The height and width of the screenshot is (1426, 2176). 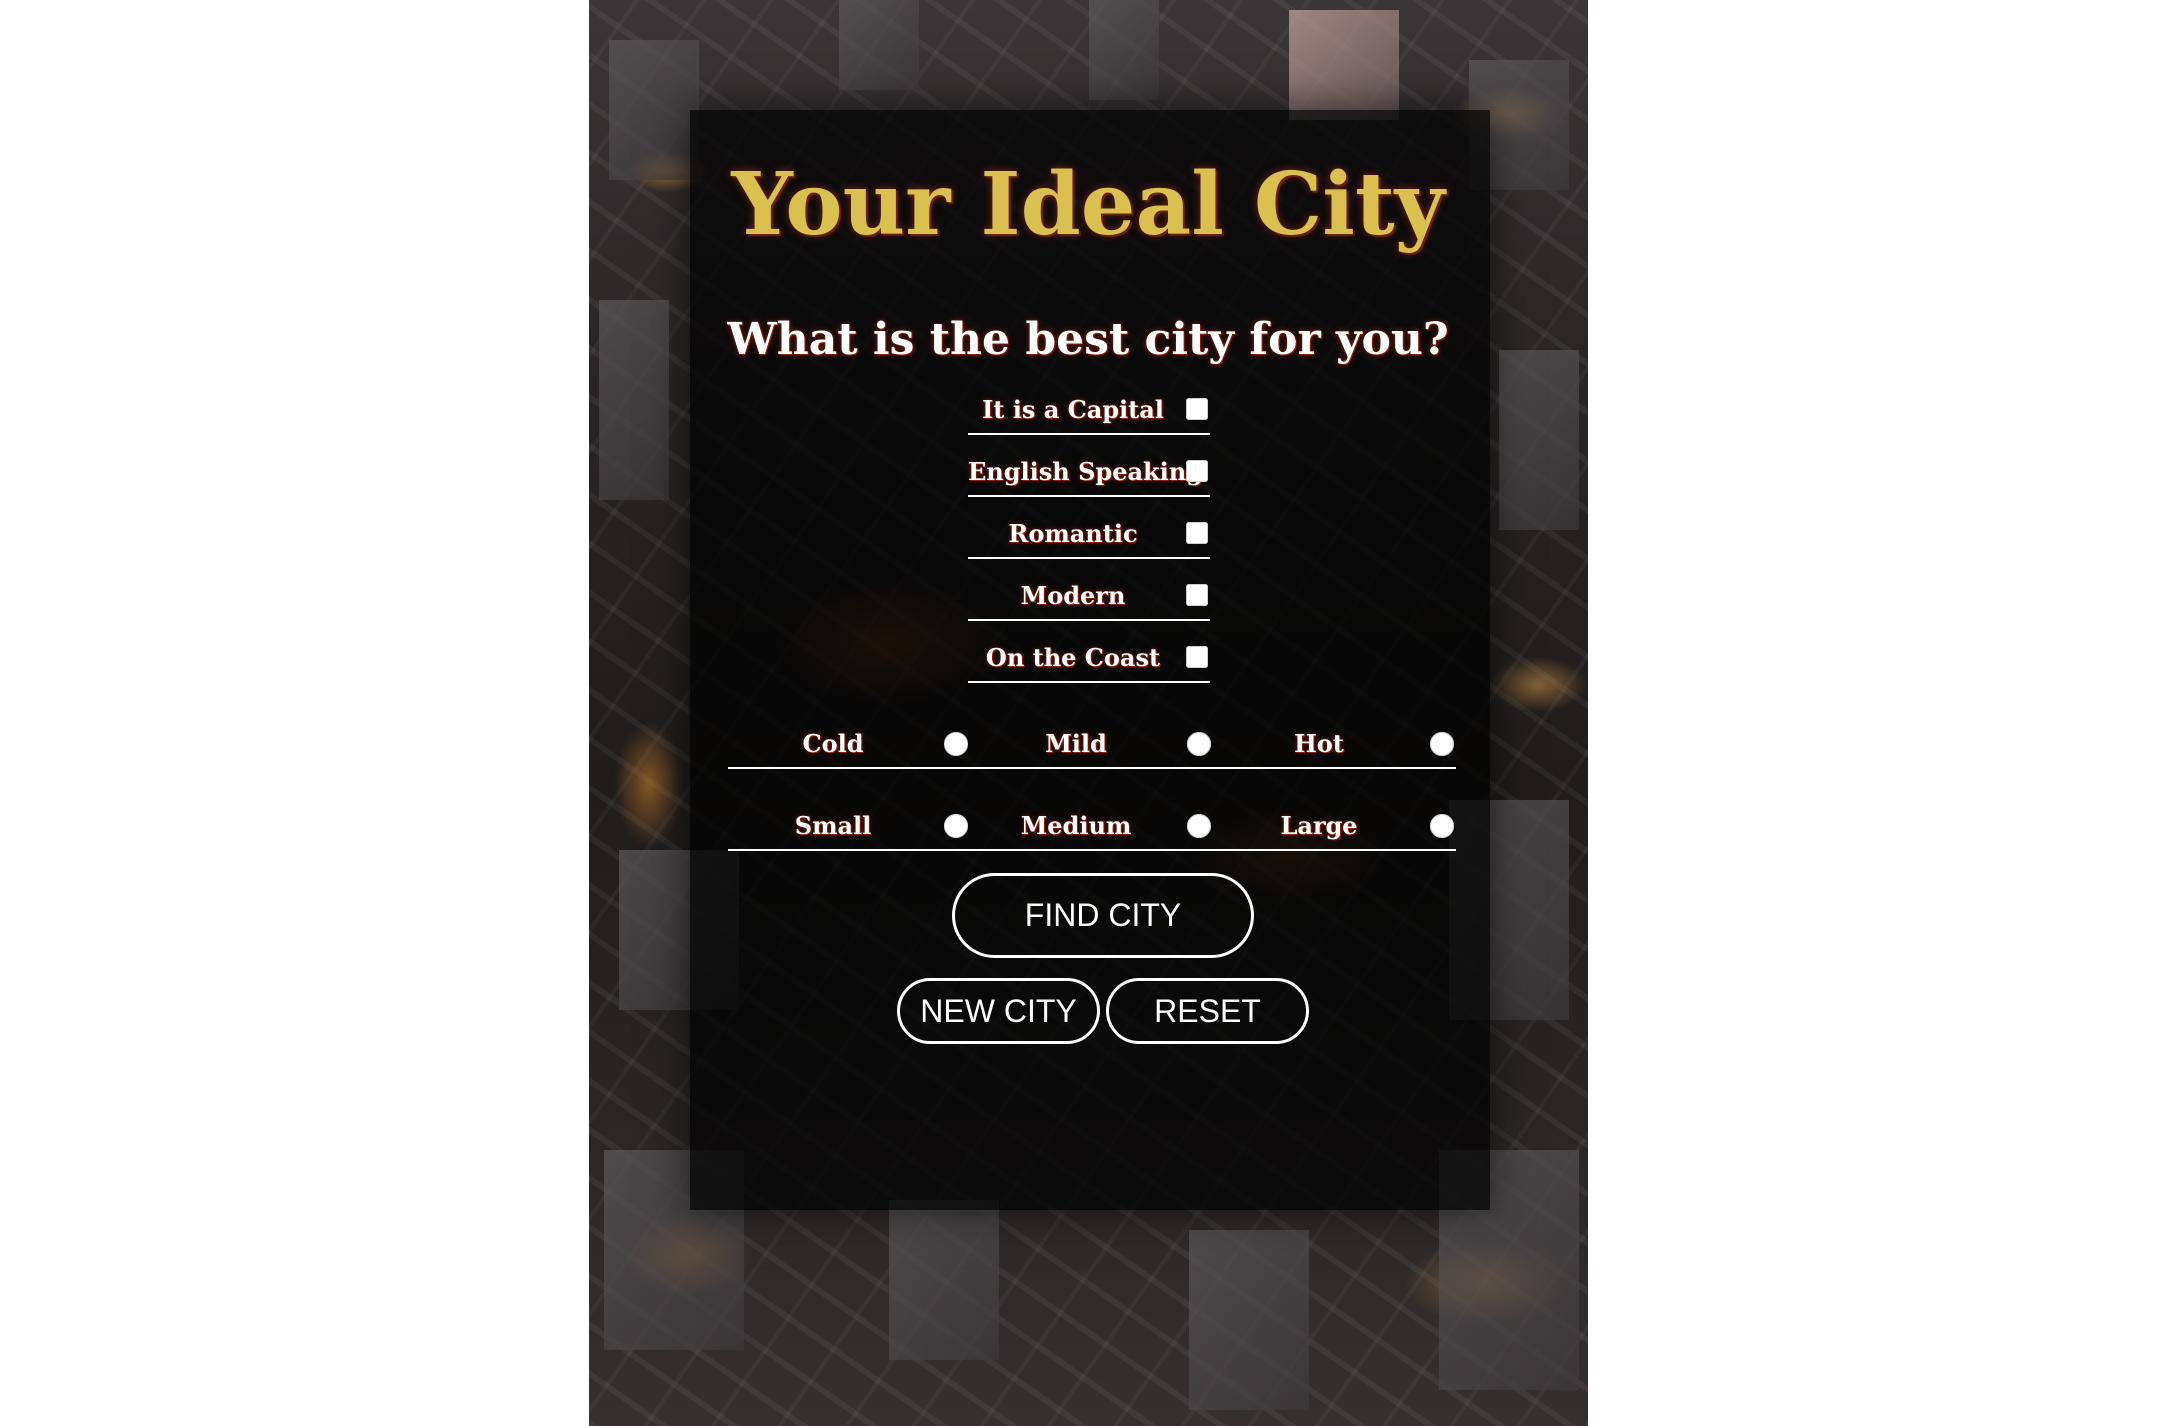 I want to click on option-label: Medium, so click(x=1076, y=825).